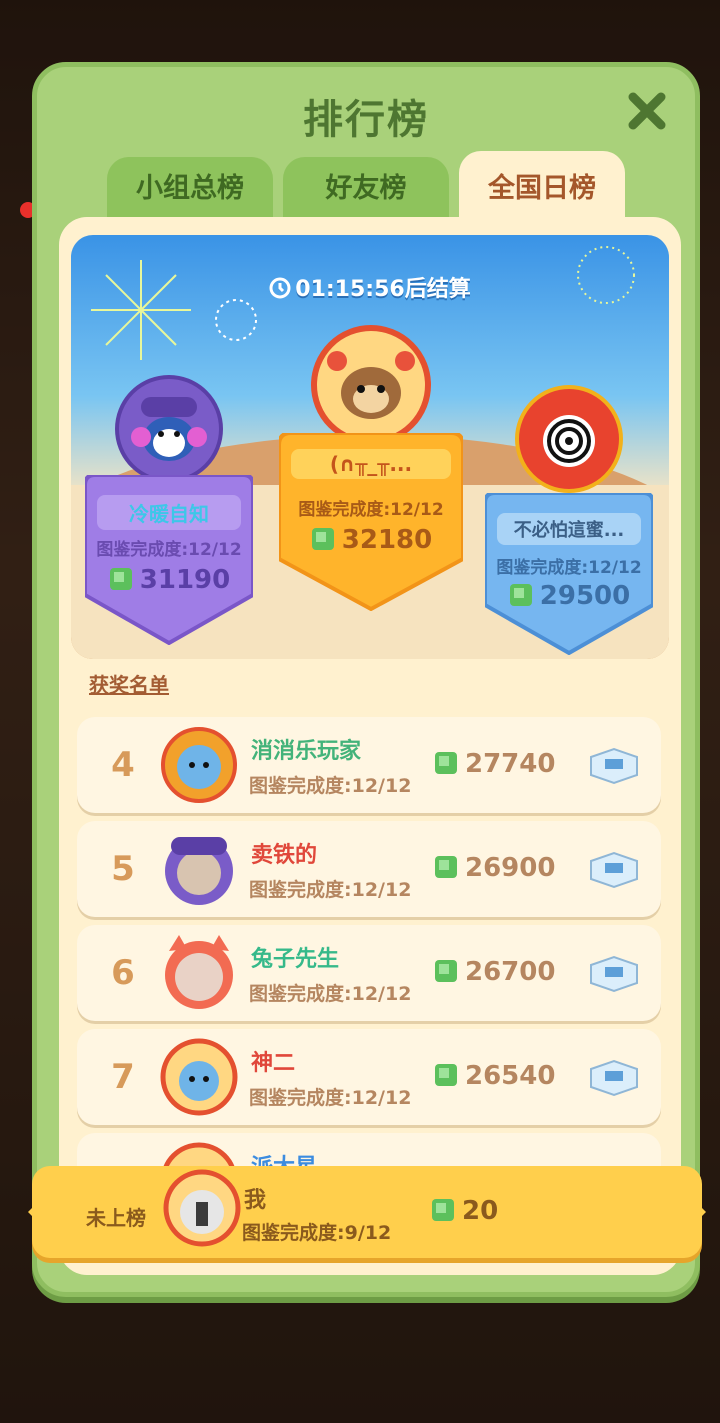  Describe the element at coordinates (185, 580) in the screenshot. I see `podium-score-value: 31190` at that location.